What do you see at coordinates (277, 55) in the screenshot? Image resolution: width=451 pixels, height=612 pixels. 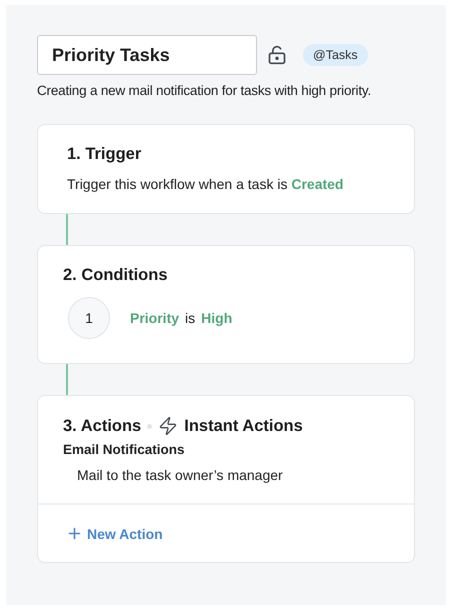 I see `unlocked-lock-icon` at bounding box center [277, 55].